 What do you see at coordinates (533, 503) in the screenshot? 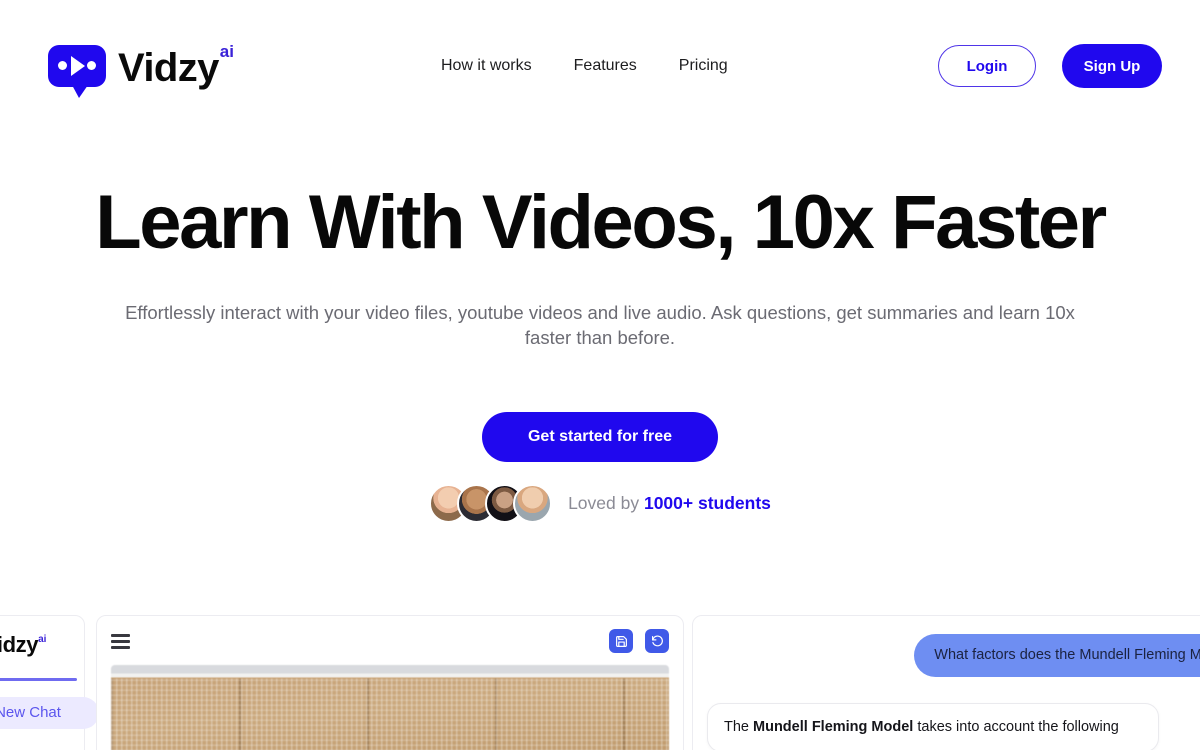
I see `avatar` at bounding box center [533, 503].